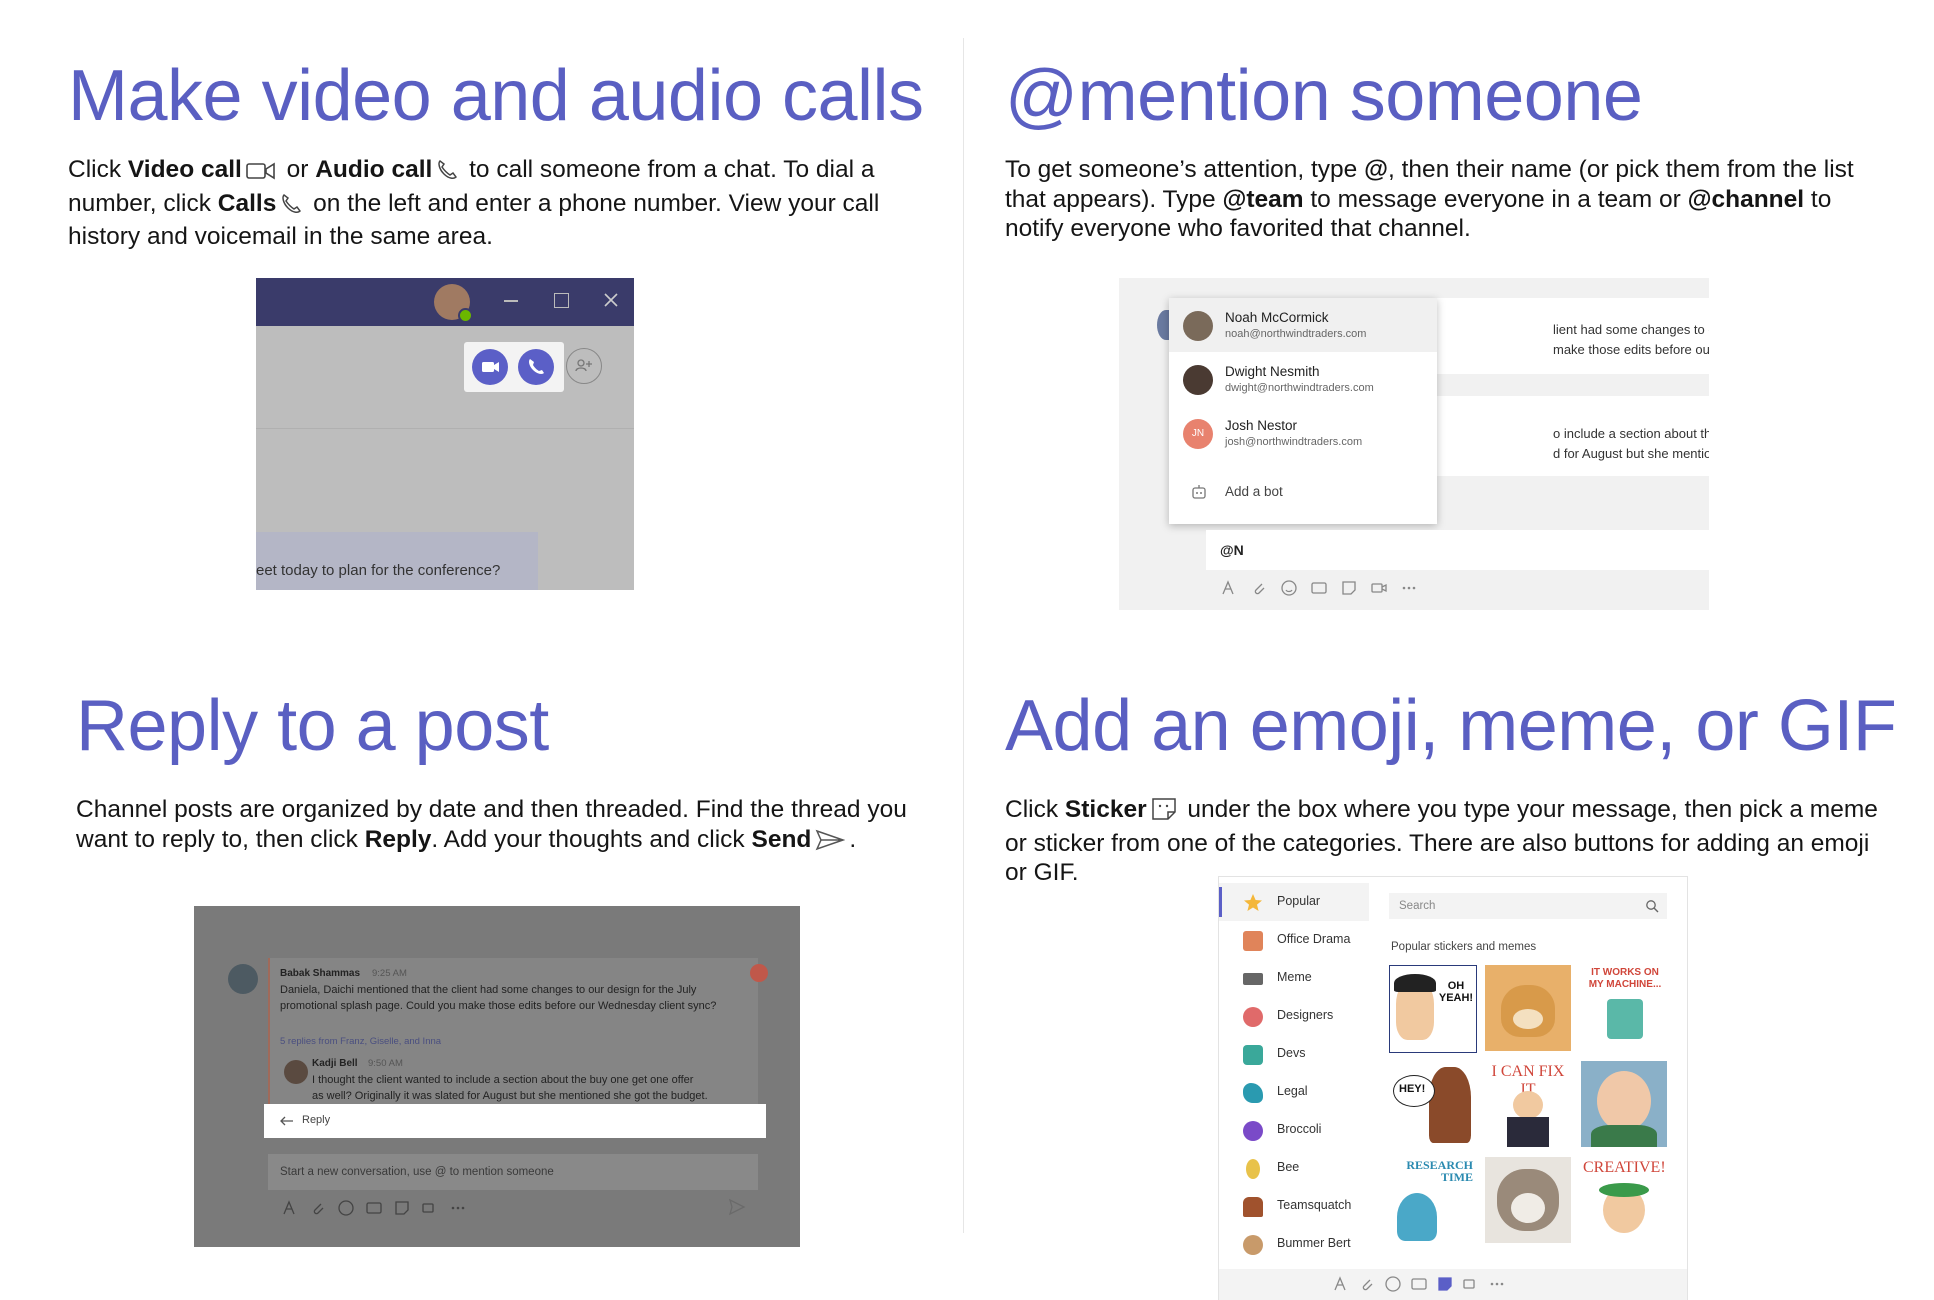  Describe the element at coordinates (1433, 1009) in the screenshot. I see `sticker-oh-yeah: OH YEAH!` at that location.